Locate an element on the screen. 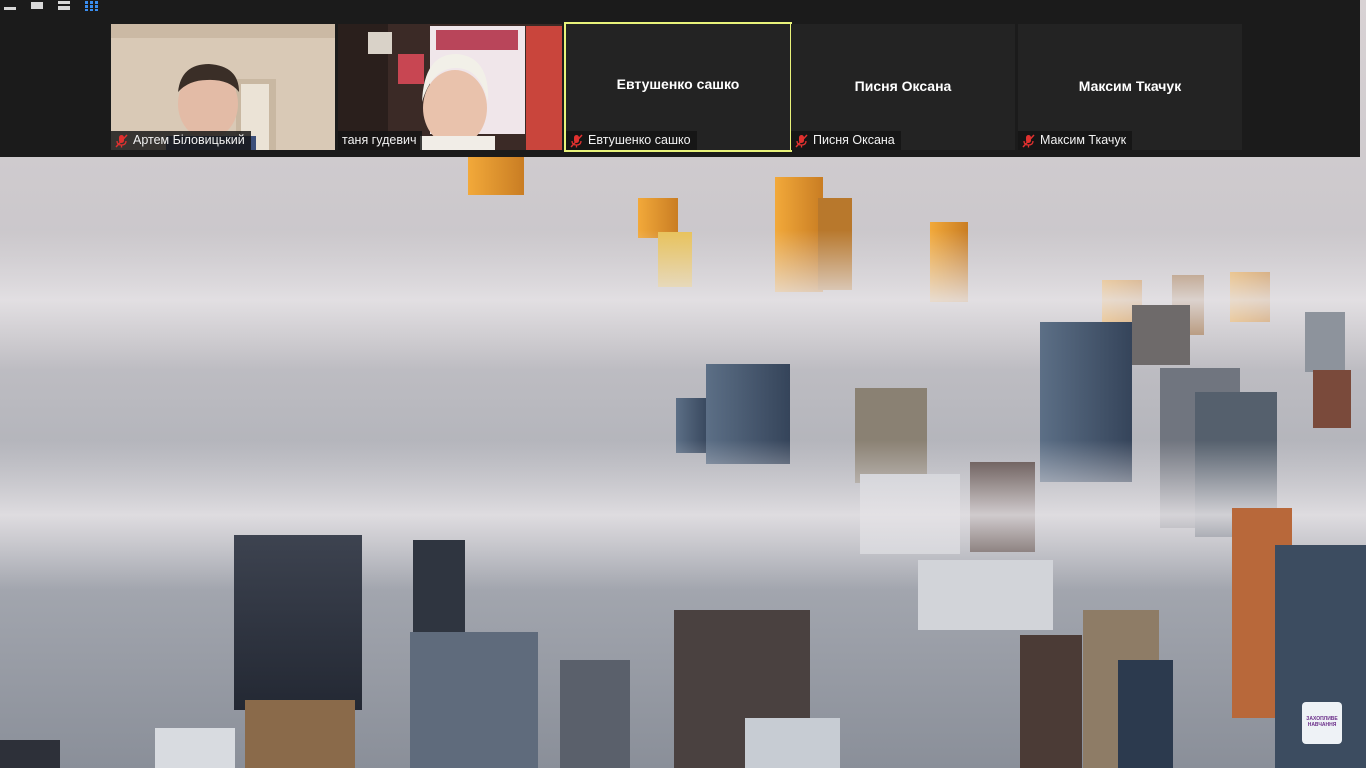  participant-name: таня гудевич is located at coordinates (379, 140).